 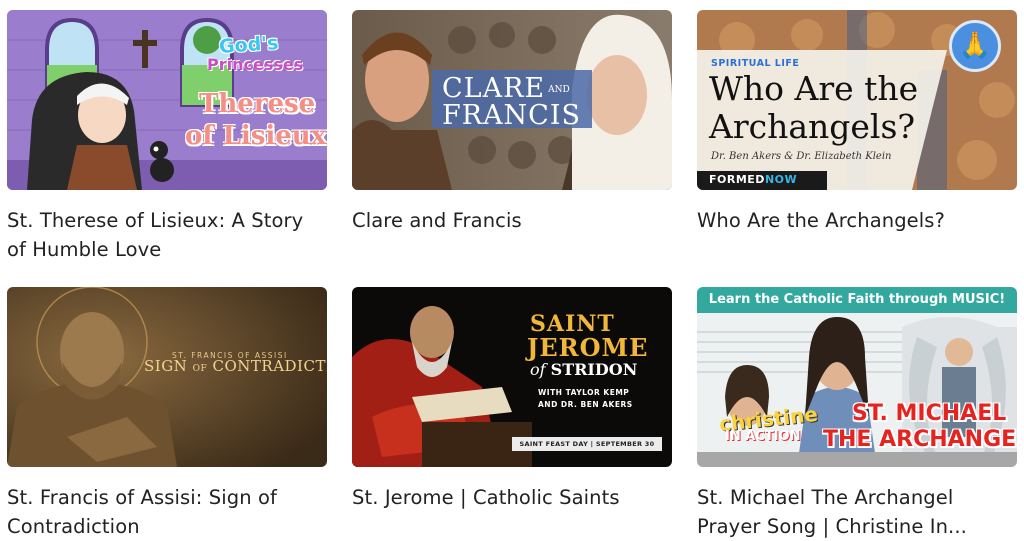 What do you see at coordinates (512, 115) in the screenshot?
I see `thumbnail-title-francis: FRANCIS` at bounding box center [512, 115].